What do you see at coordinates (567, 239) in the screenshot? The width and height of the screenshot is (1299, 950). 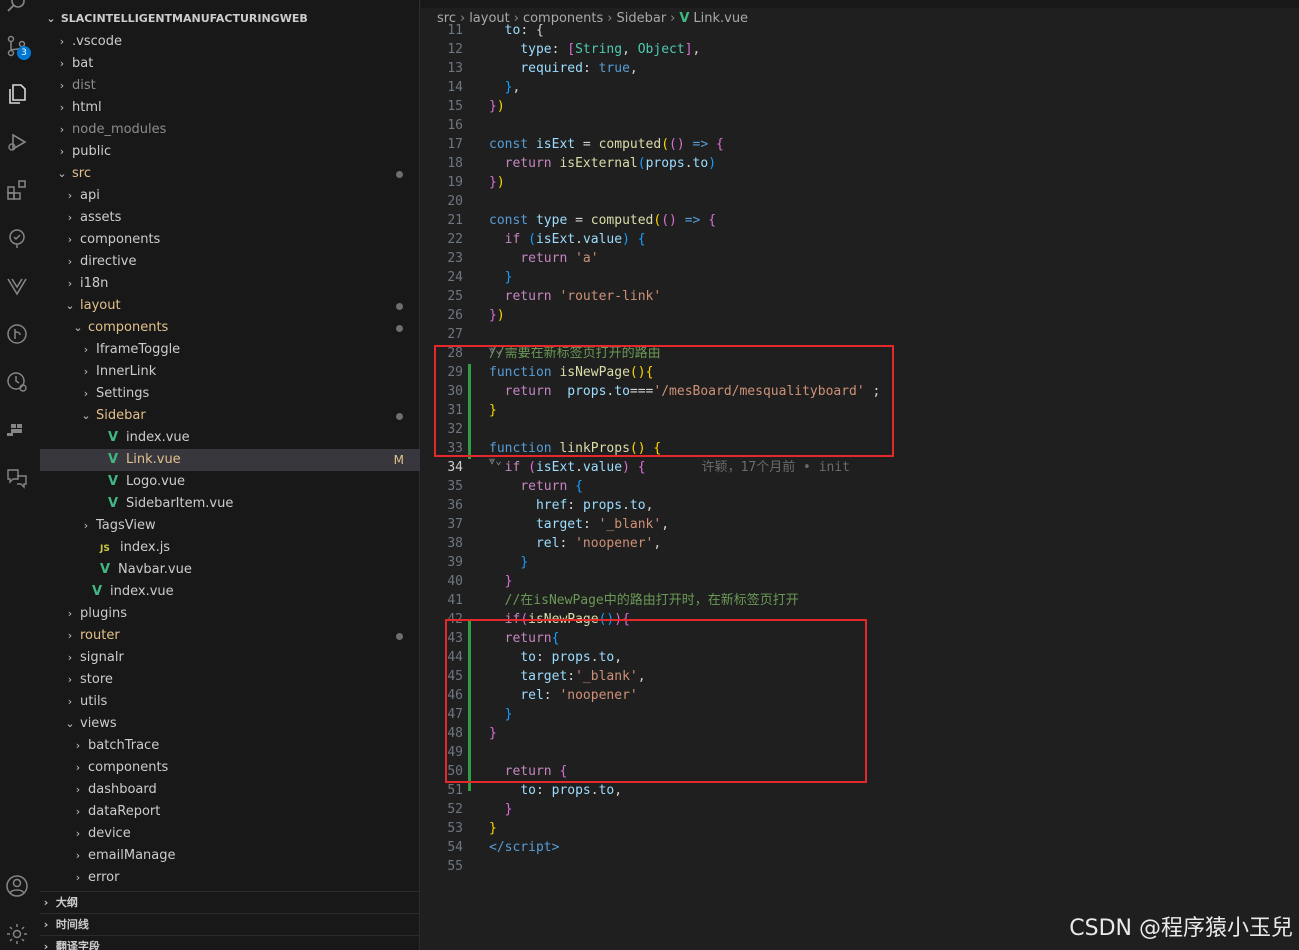 I see `code-text: if (isExt.value) {` at bounding box center [567, 239].